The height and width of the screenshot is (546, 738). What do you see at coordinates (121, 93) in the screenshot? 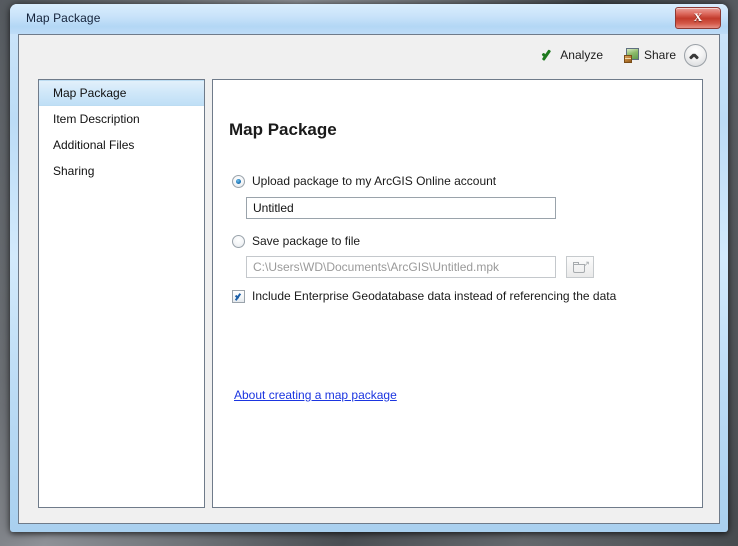
I see `sidebar-item-map-package: Map Package` at bounding box center [121, 93].